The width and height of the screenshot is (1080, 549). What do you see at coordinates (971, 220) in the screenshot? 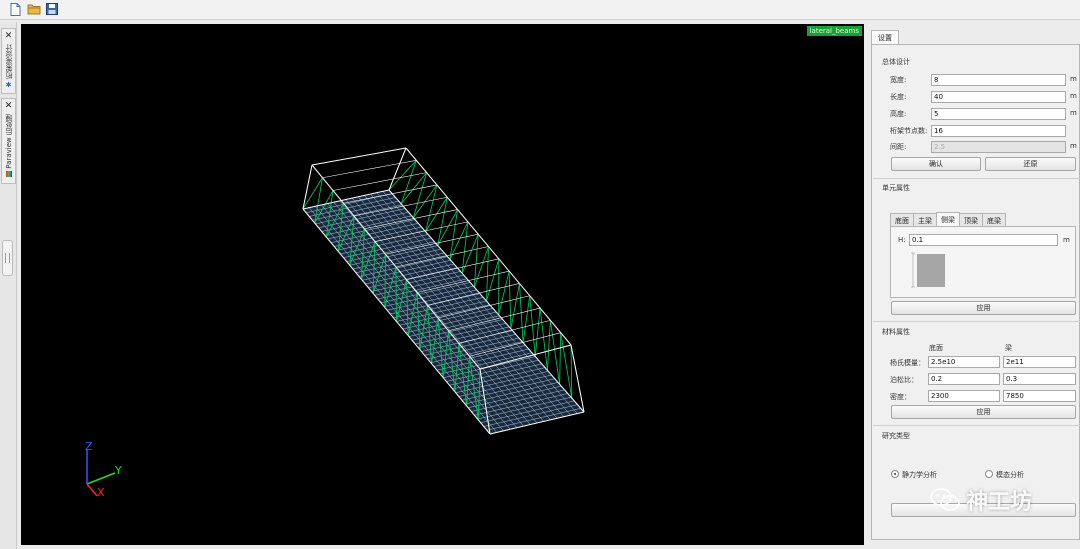
I see `tab-top-beam: 顶梁` at bounding box center [971, 220].